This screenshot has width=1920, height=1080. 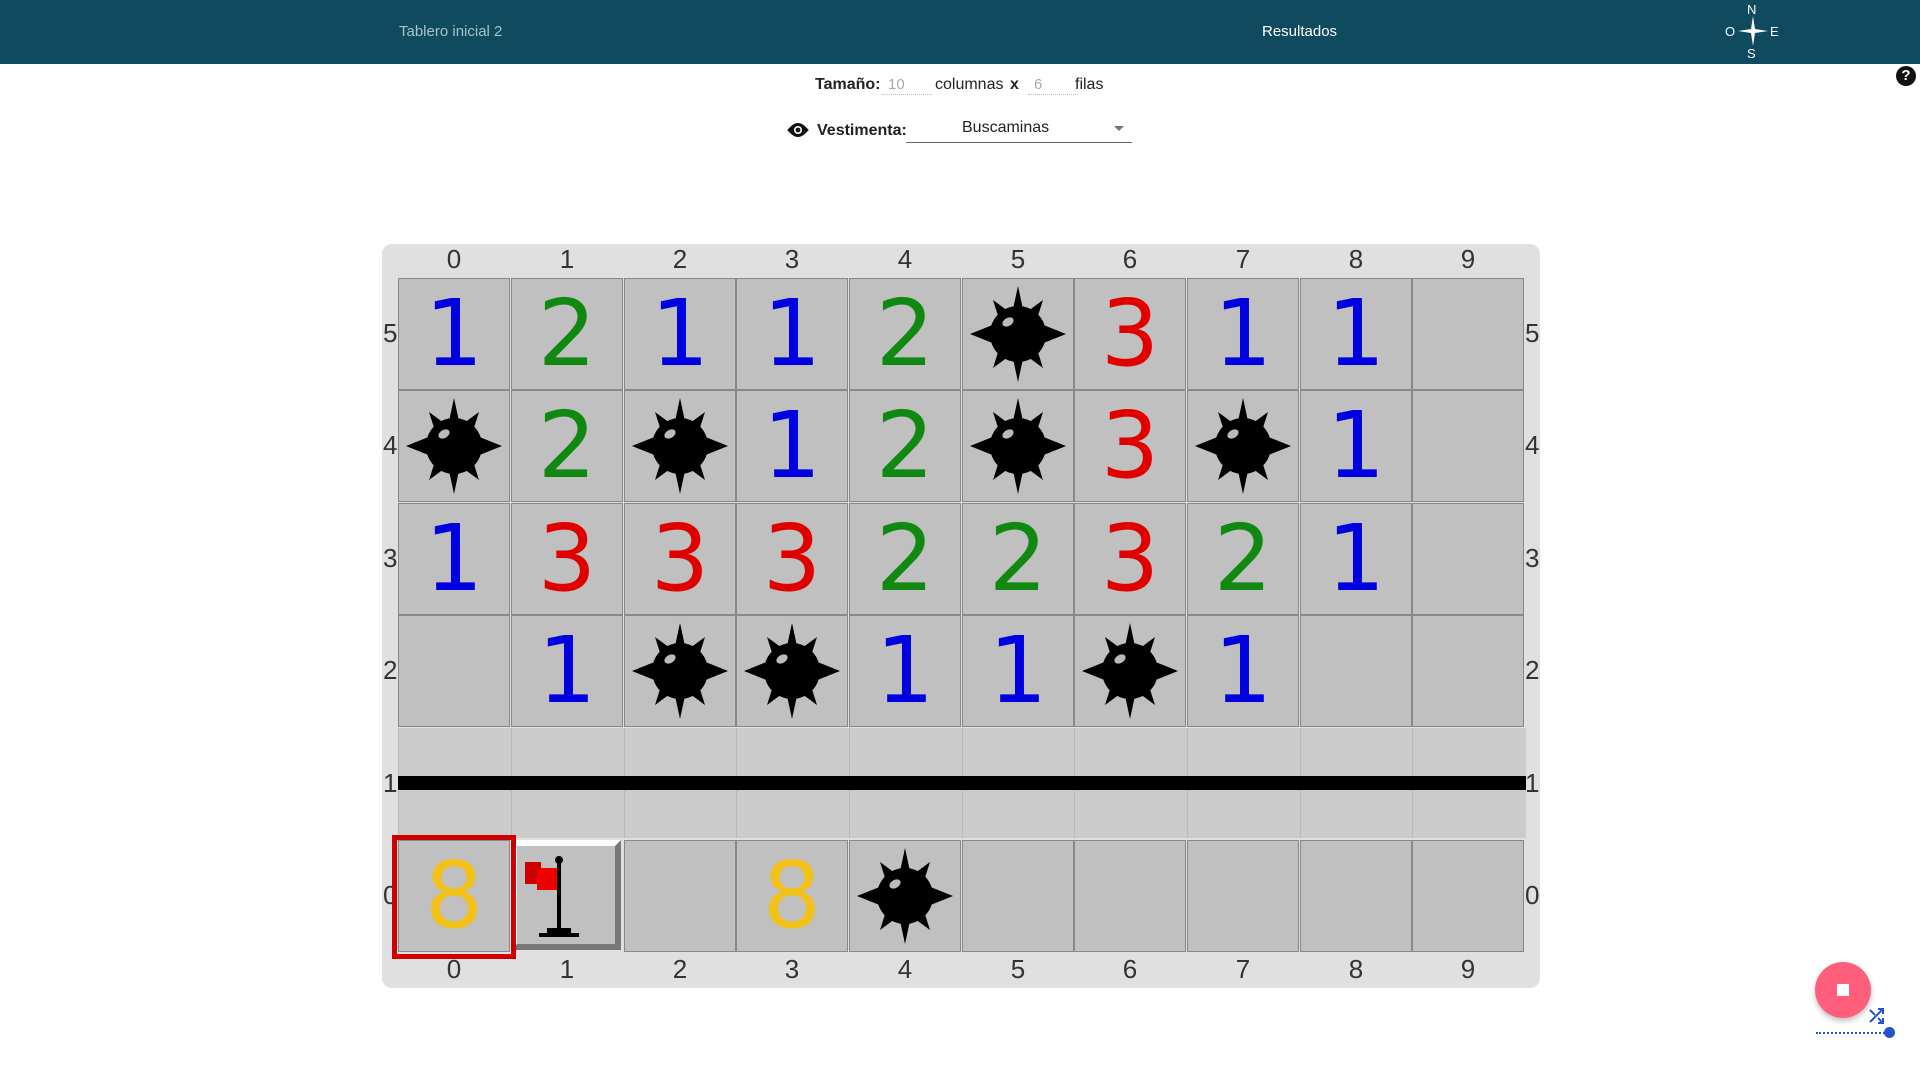 I want to click on board-cell-flag, so click(x=566, y=895).